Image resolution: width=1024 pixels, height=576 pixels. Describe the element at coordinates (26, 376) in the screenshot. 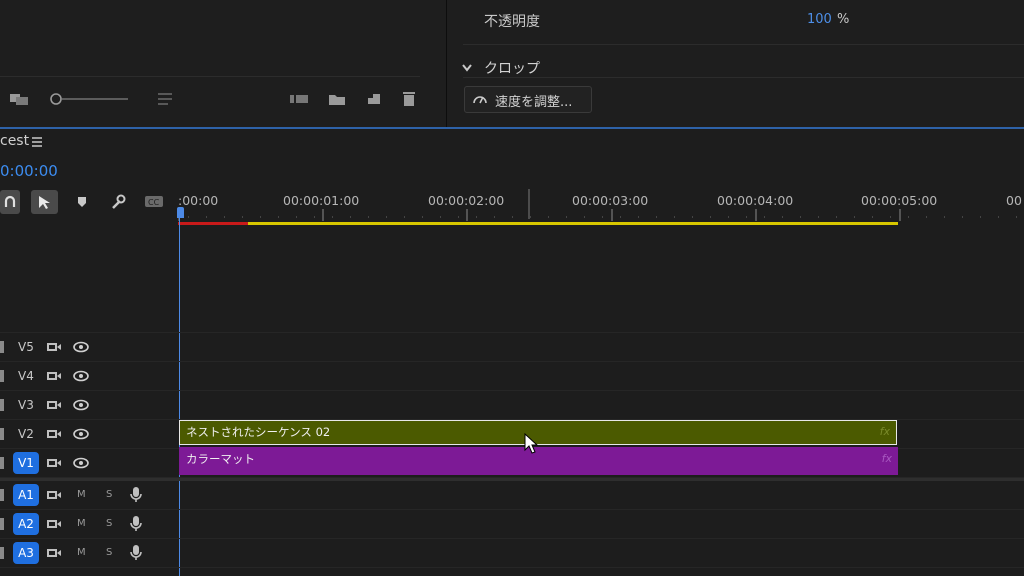

I see `track-name: V4` at that location.